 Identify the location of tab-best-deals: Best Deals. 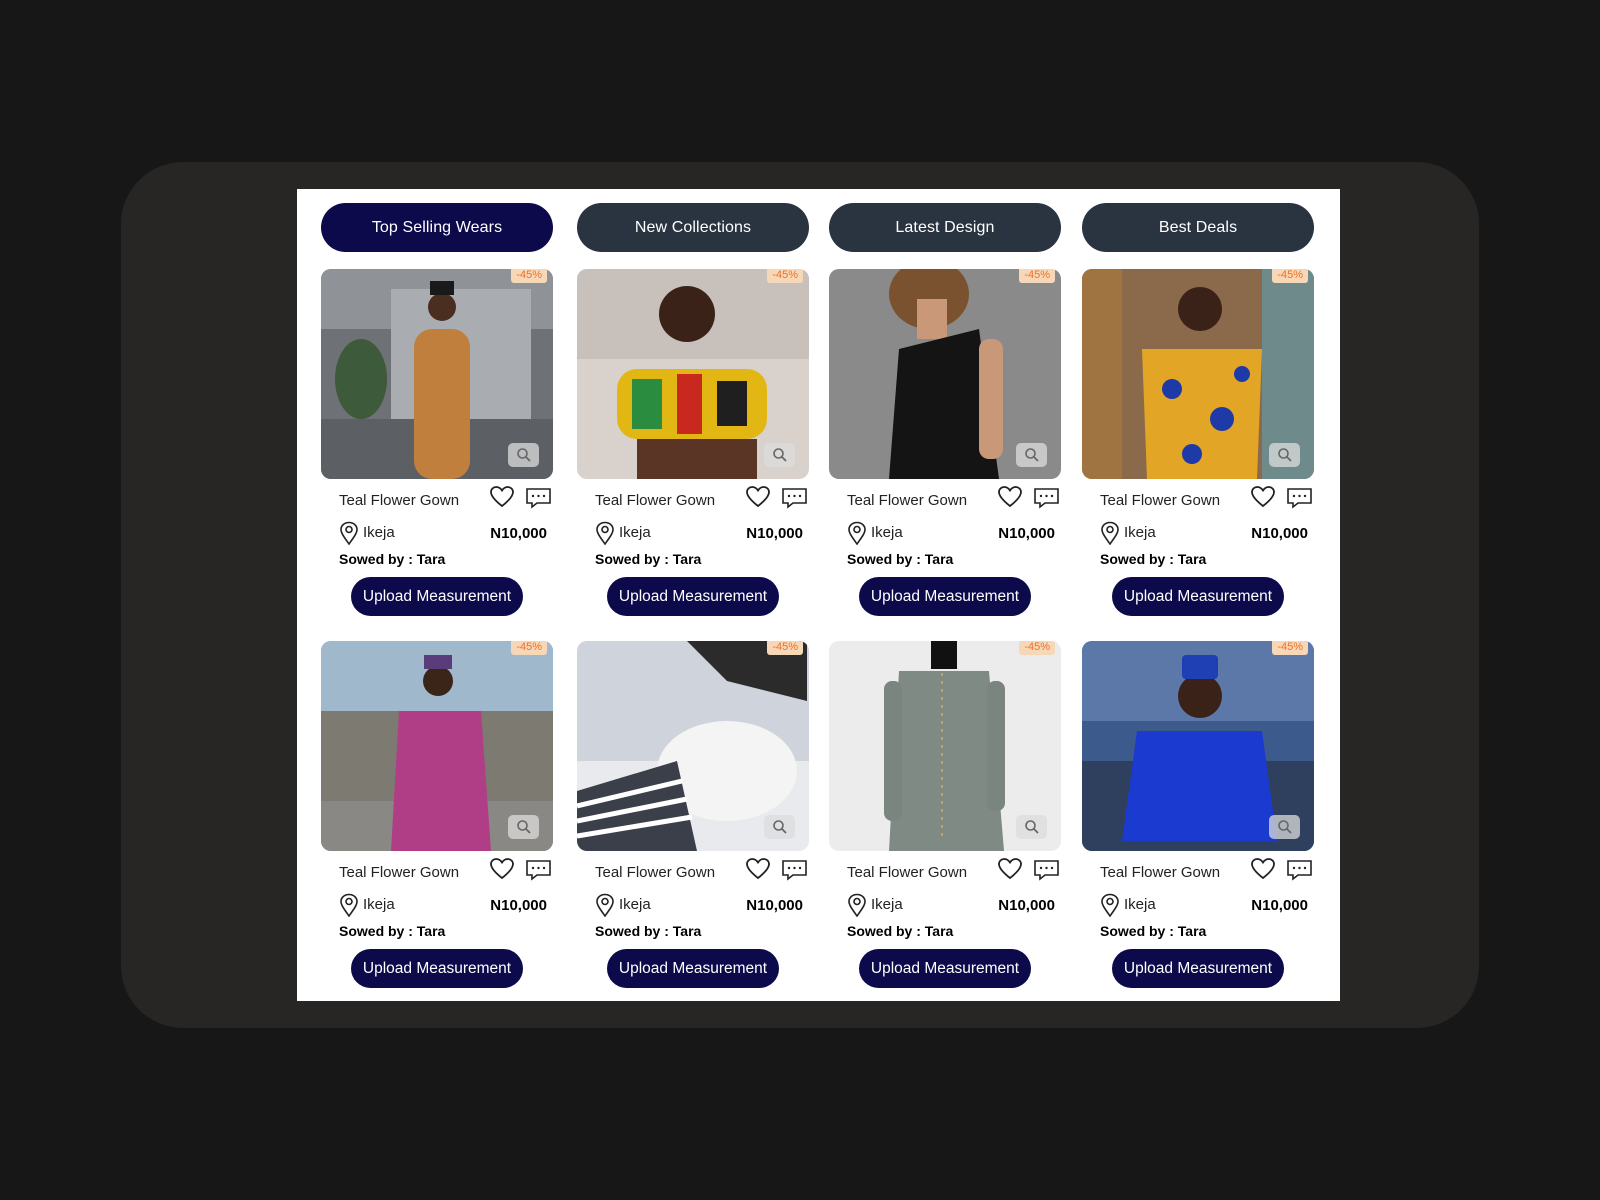
(1198, 227).